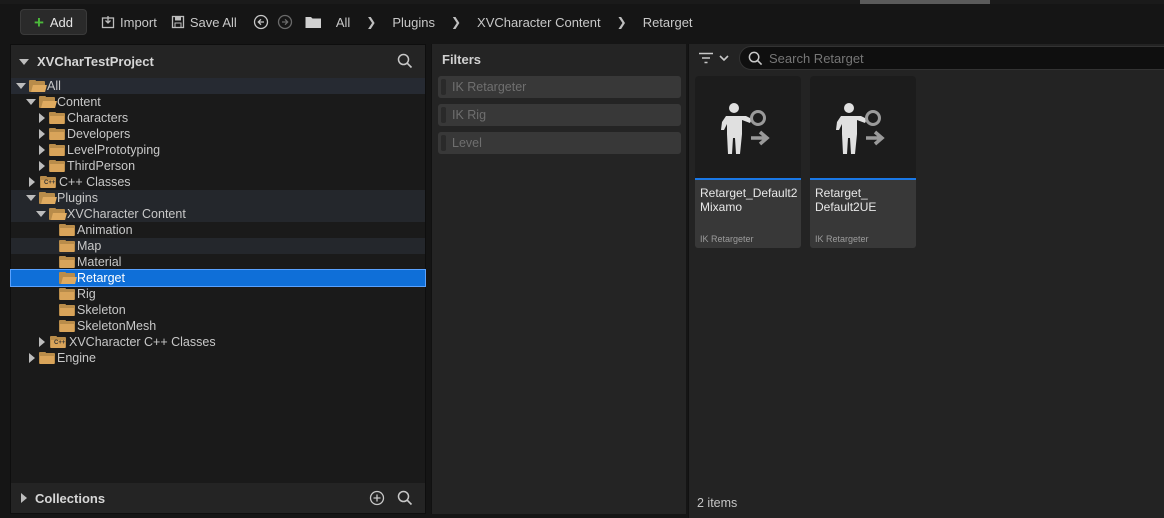  I want to click on forward-arrow-icon, so click(285, 22).